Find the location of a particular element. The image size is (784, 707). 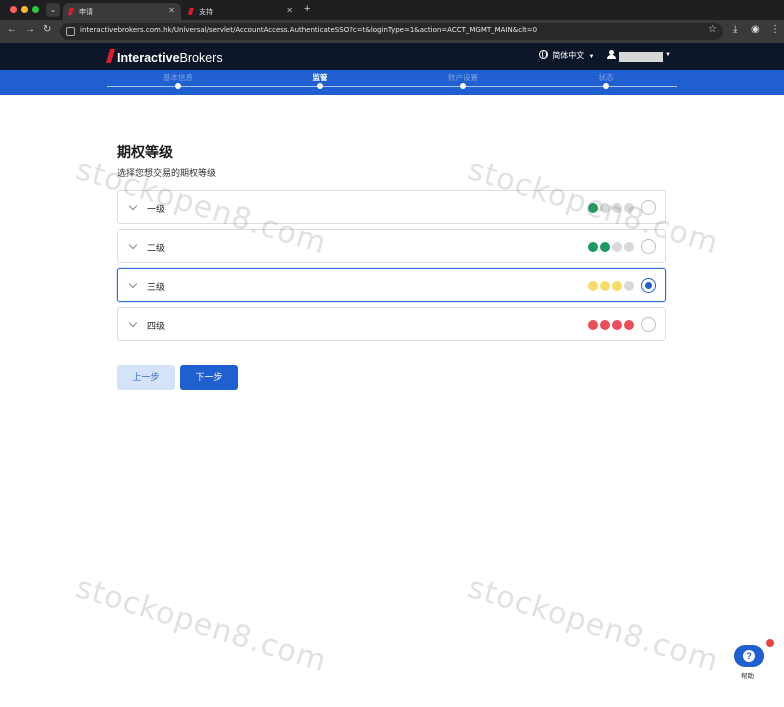

browser-tab-bar: ⌄ 申请 ✕ 支持 ✕ + is located at coordinates (392, 10).